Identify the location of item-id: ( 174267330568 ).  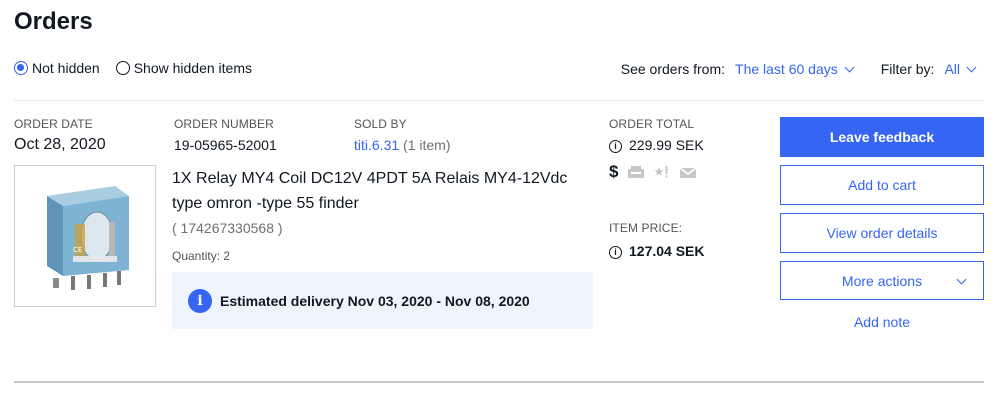
(227, 228).